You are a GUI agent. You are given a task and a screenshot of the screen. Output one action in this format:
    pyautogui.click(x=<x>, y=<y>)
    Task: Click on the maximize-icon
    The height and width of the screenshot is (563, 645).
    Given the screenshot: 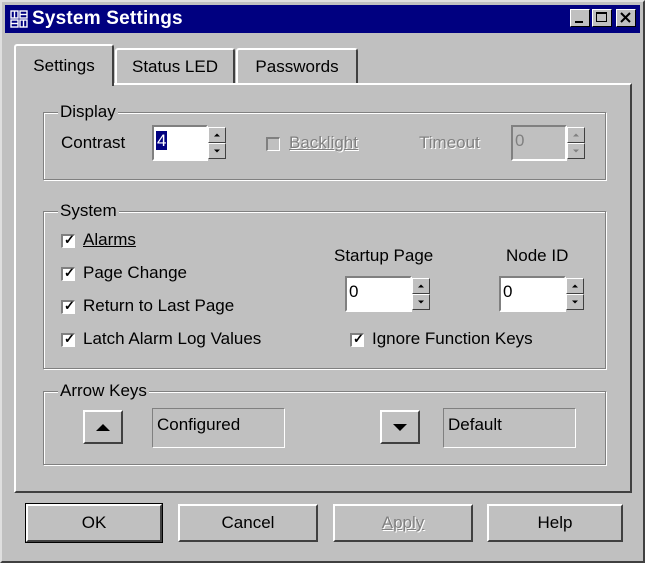 What is the action you would take?
    pyautogui.click(x=601, y=17)
    